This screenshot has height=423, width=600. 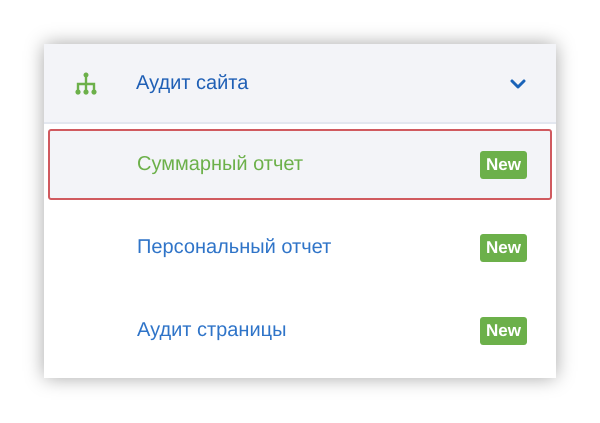 What do you see at coordinates (212, 330) in the screenshot?
I see `menu-item-label: Аудит страницы` at bounding box center [212, 330].